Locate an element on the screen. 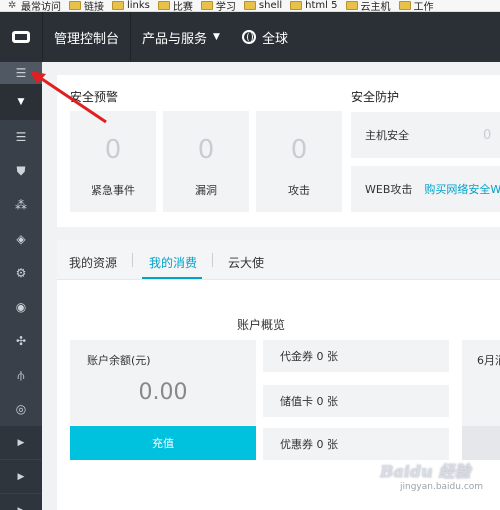 The image size is (500, 510). security-protection-title: 安全防护 is located at coordinates (375, 97).